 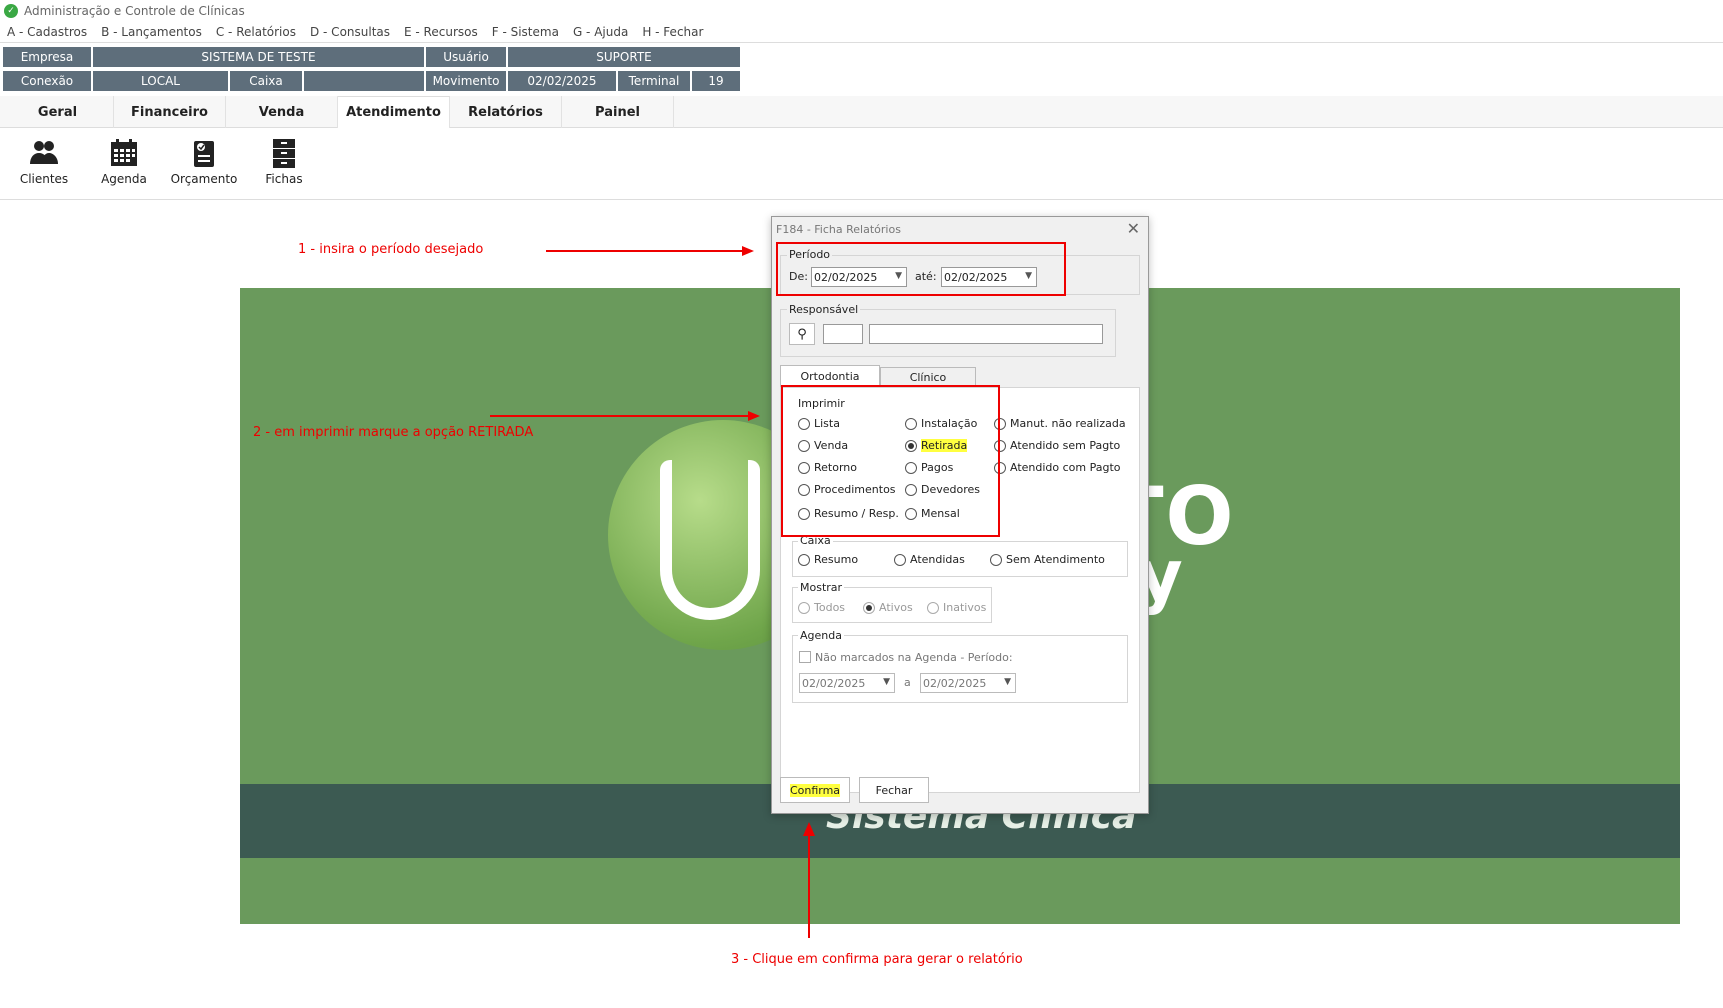 I want to click on mostrar-label: Mostrar, so click(x=821, y=587).